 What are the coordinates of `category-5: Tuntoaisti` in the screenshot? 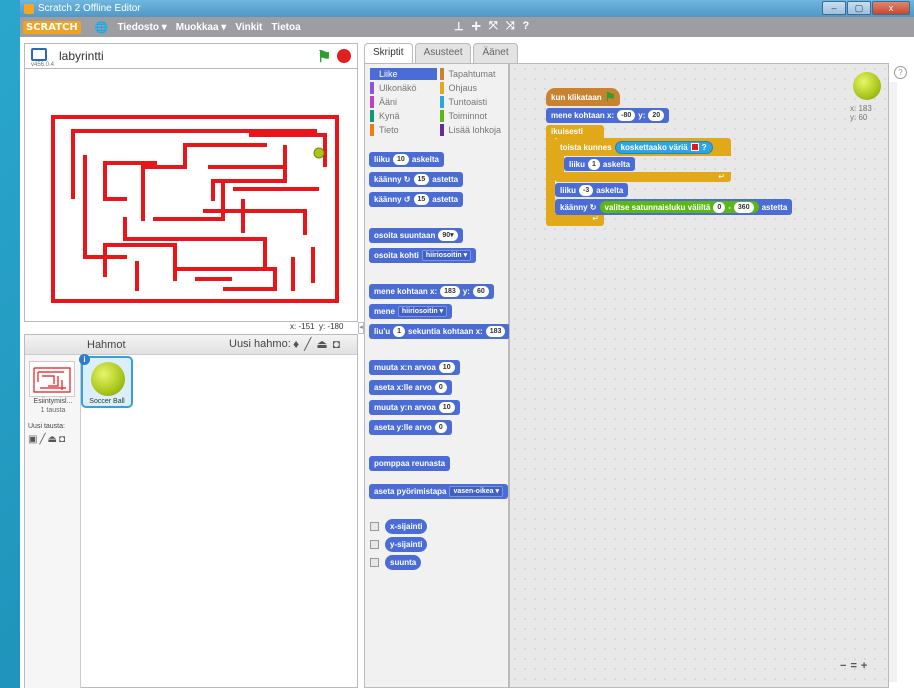 It's located at (473, 102).